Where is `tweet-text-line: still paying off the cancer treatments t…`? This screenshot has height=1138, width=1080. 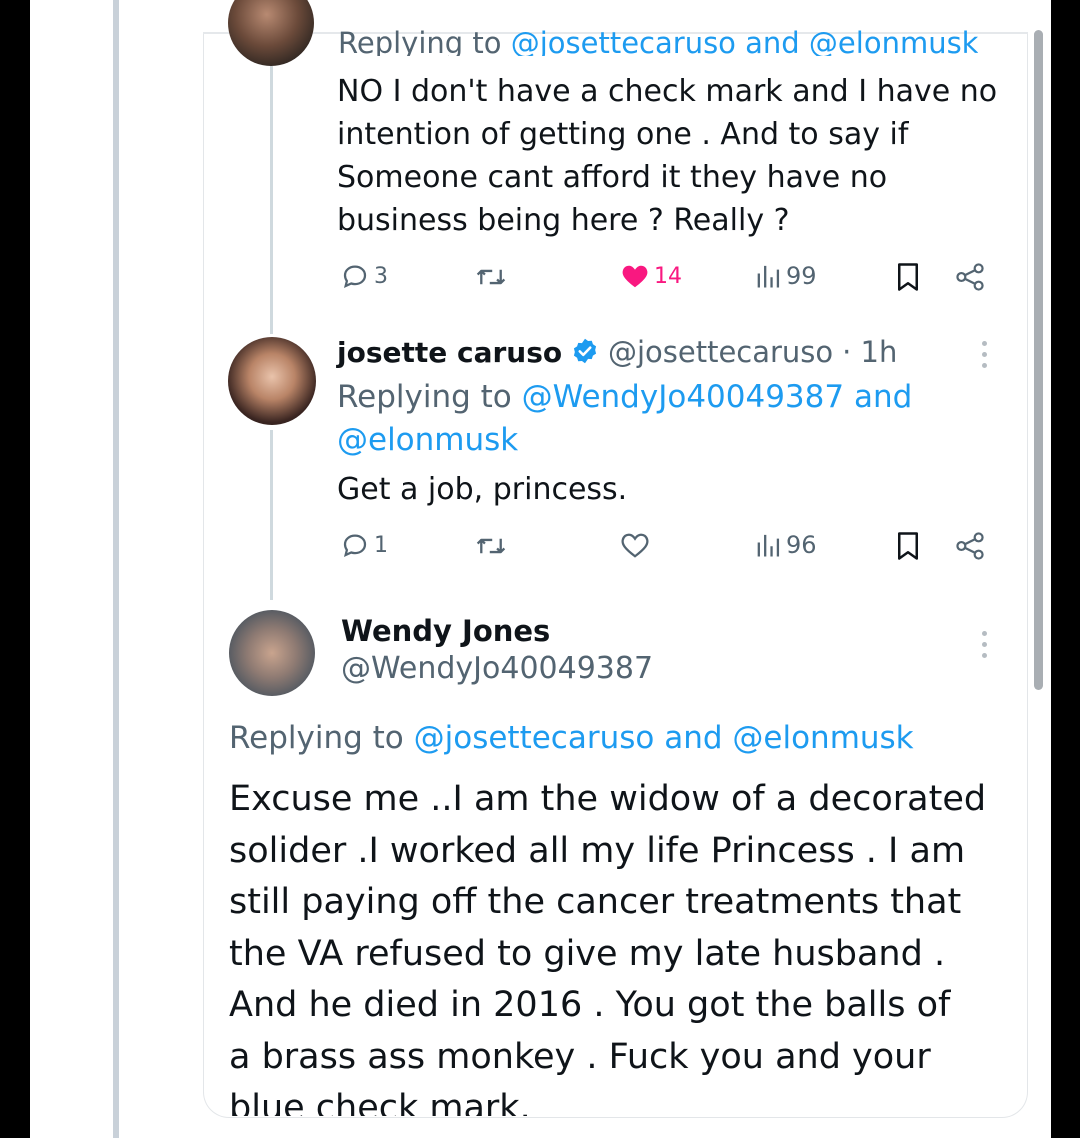 tweet-text-line: still paying off the cancer treatments t… is located at coordinates (595, 902).